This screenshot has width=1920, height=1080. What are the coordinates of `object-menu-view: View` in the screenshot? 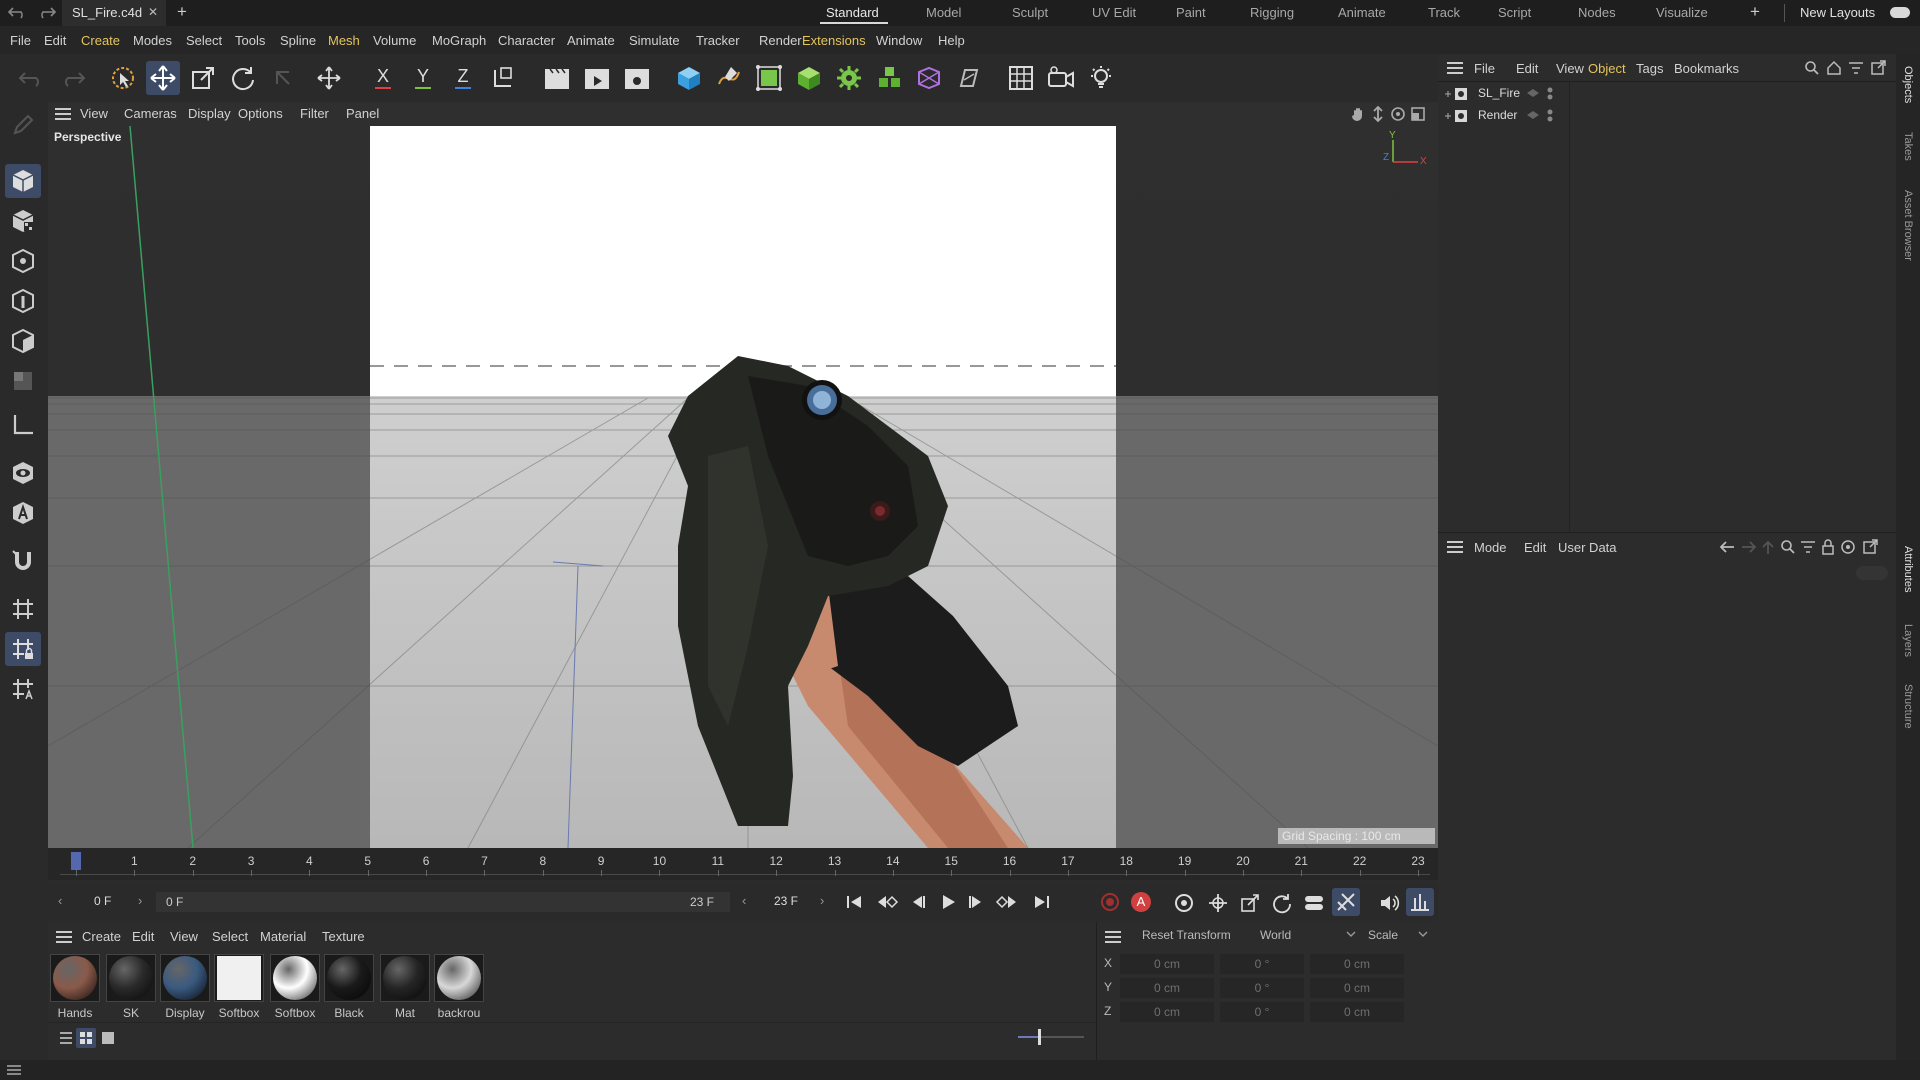 It's located at (1570, 68).